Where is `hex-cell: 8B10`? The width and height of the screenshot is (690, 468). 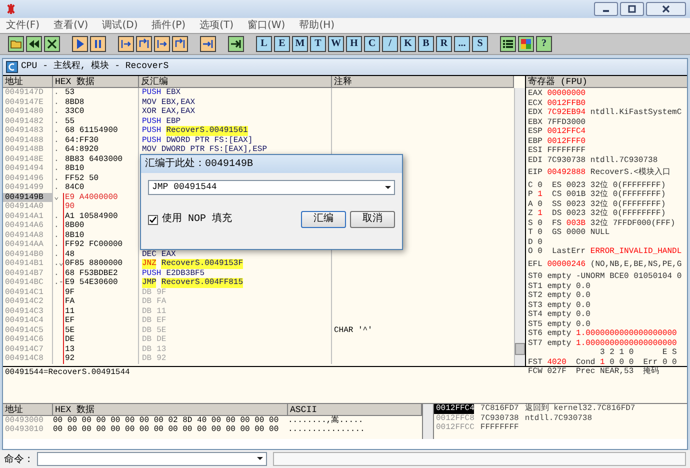 hex-cell: 8B10 is located at coordinates (74, 235).